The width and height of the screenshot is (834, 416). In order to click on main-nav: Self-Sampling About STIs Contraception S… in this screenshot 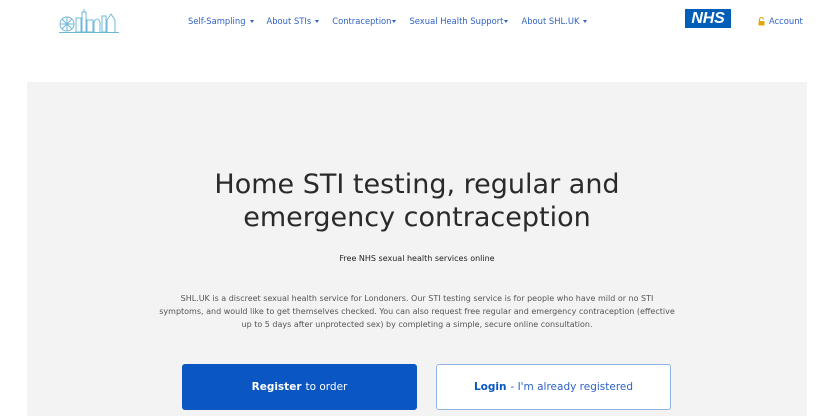, I will do `click(394, 21)`.